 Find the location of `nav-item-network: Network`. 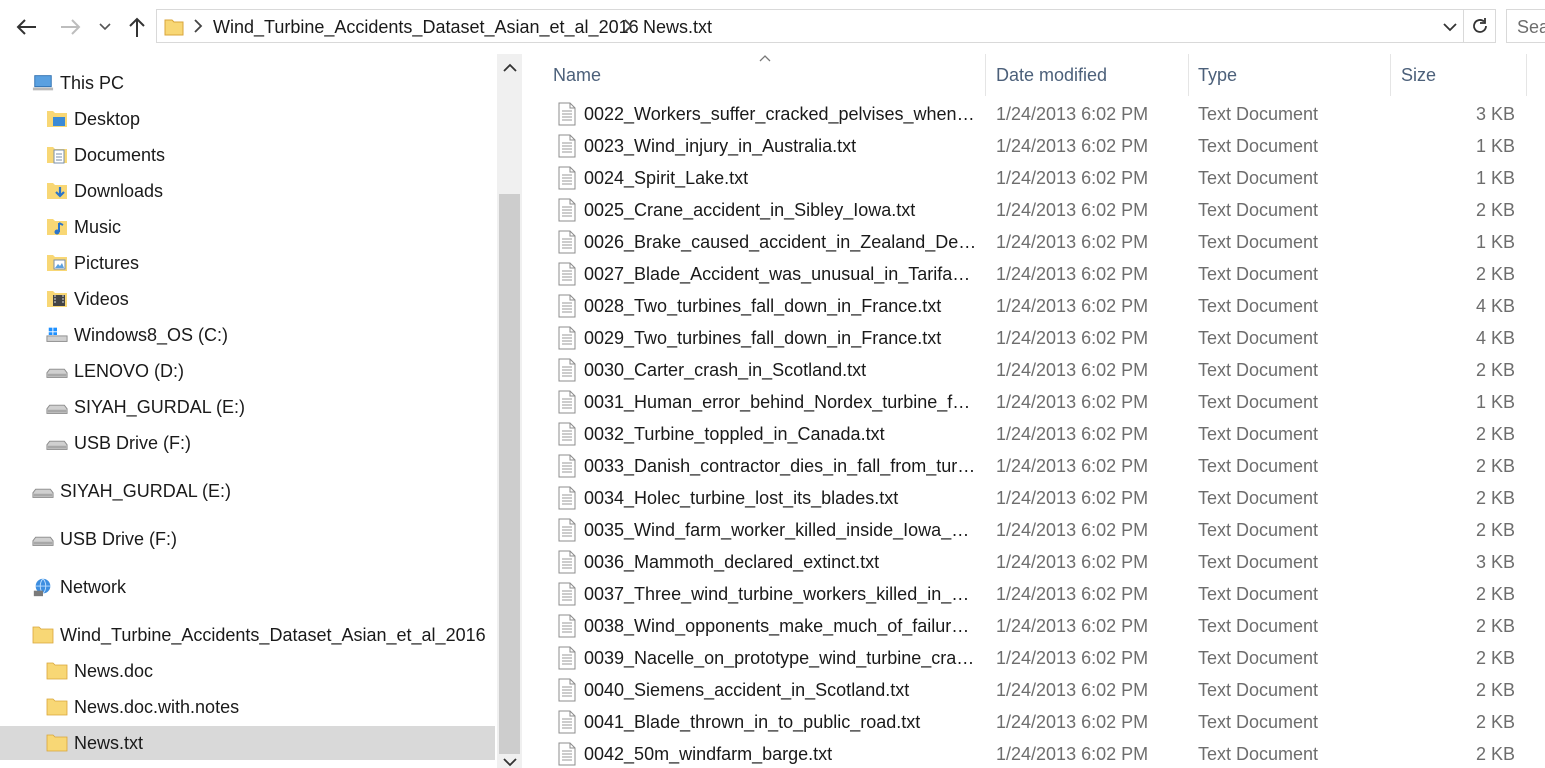

nav-item-network: Network is located at coordinates (79, 587).